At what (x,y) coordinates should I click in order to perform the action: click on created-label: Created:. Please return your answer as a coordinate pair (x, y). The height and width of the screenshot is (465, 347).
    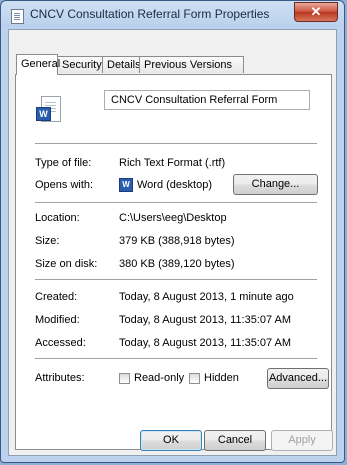
    Looking at the image, I should click on (56, 297).